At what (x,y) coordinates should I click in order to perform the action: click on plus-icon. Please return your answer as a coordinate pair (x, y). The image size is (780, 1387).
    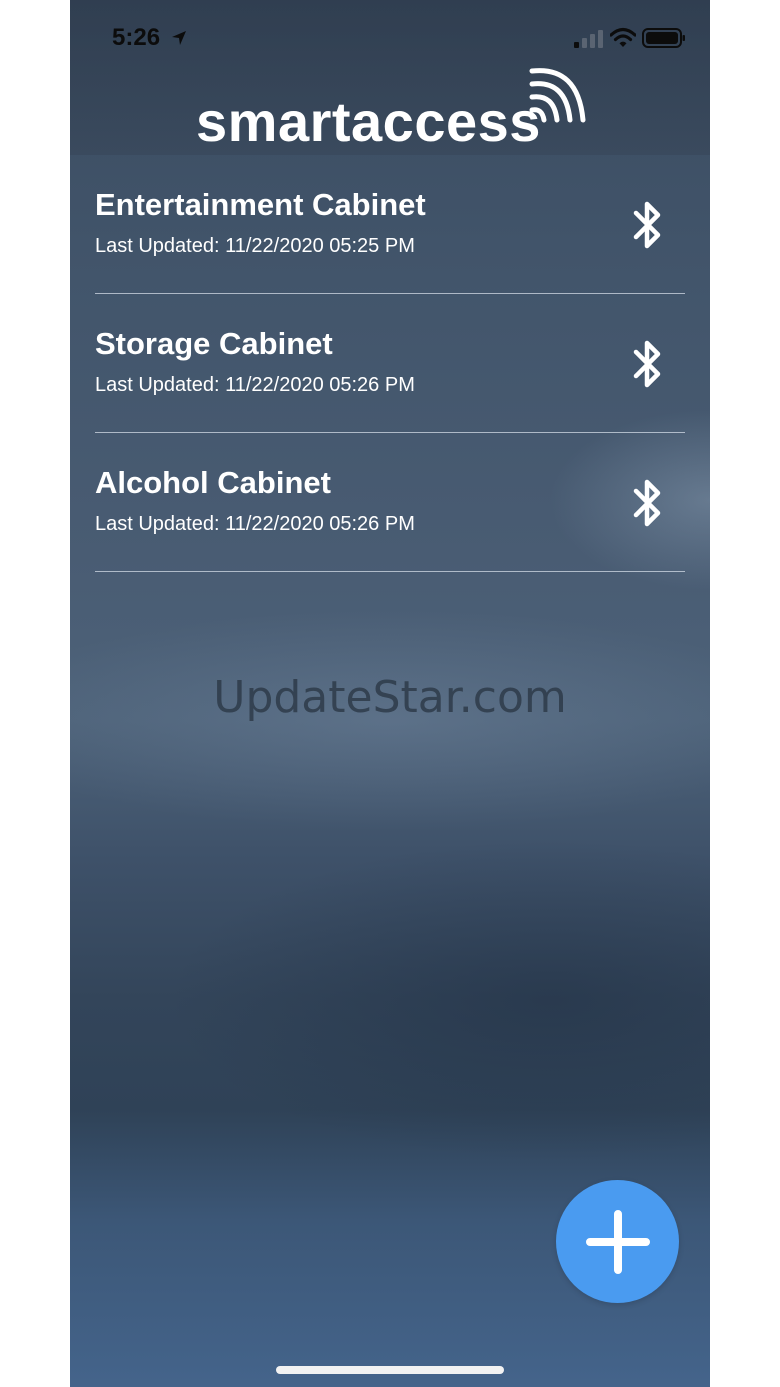
    Looking at the image, I should click on (617, 1241).